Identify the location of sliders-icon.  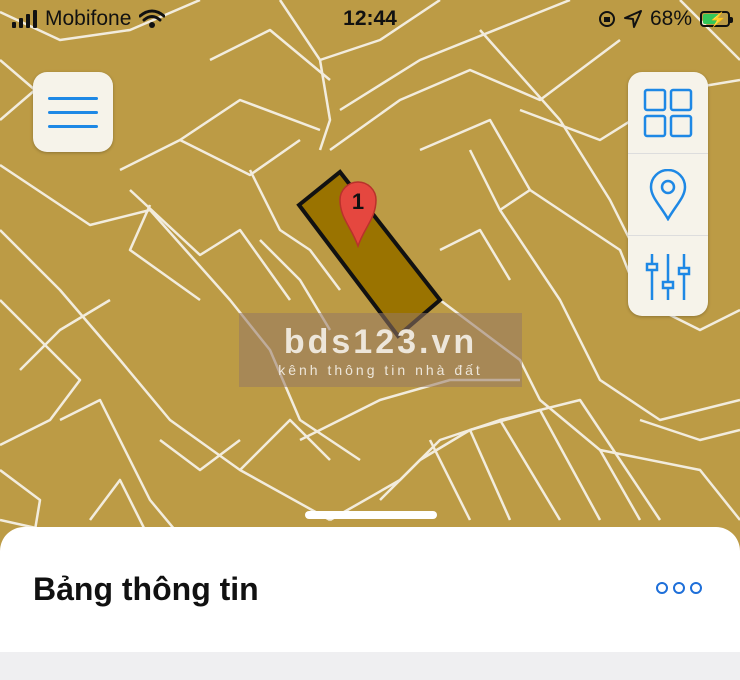
(668, 276).